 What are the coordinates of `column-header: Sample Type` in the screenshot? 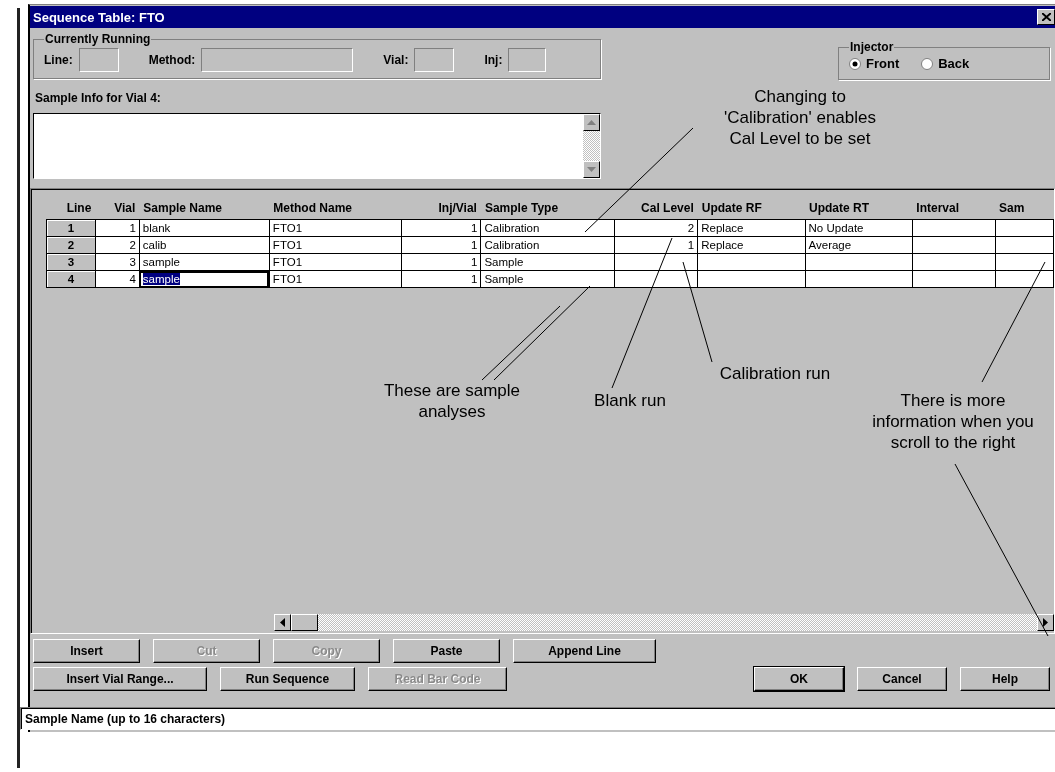 It's located at (547, 209).